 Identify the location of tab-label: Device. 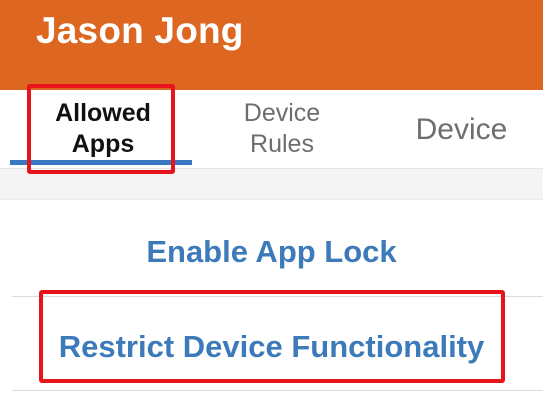
(461, 129).